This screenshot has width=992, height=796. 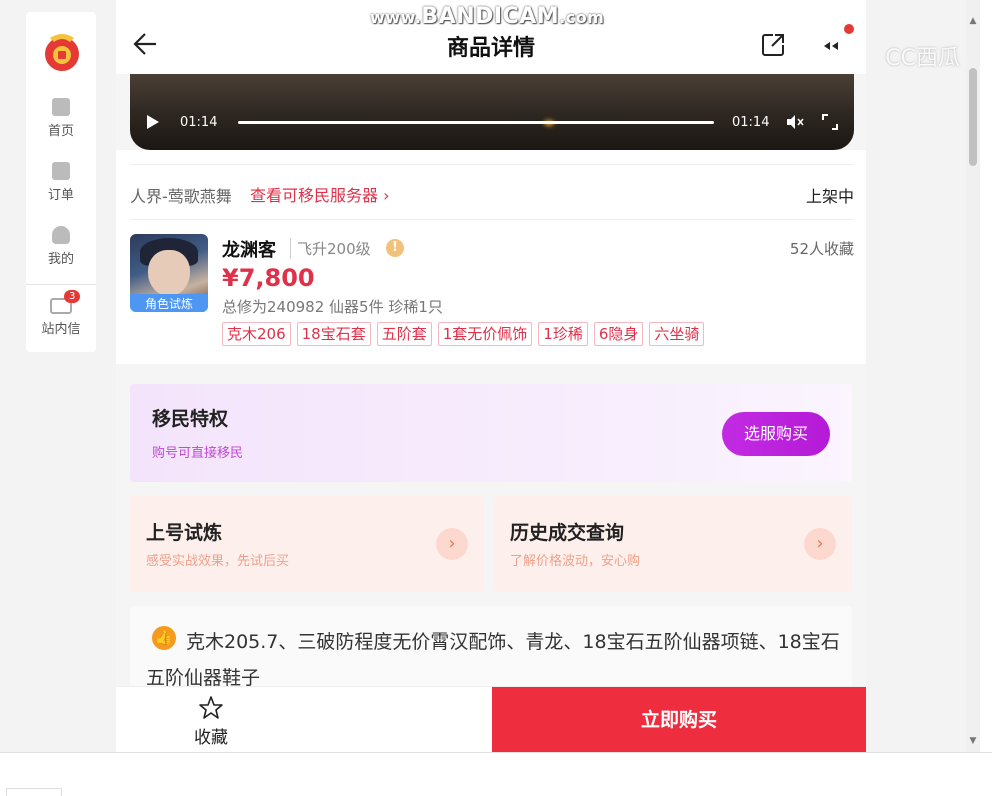 I want to click on scroll-up-icon: ▲, so click(x=973, y=21).